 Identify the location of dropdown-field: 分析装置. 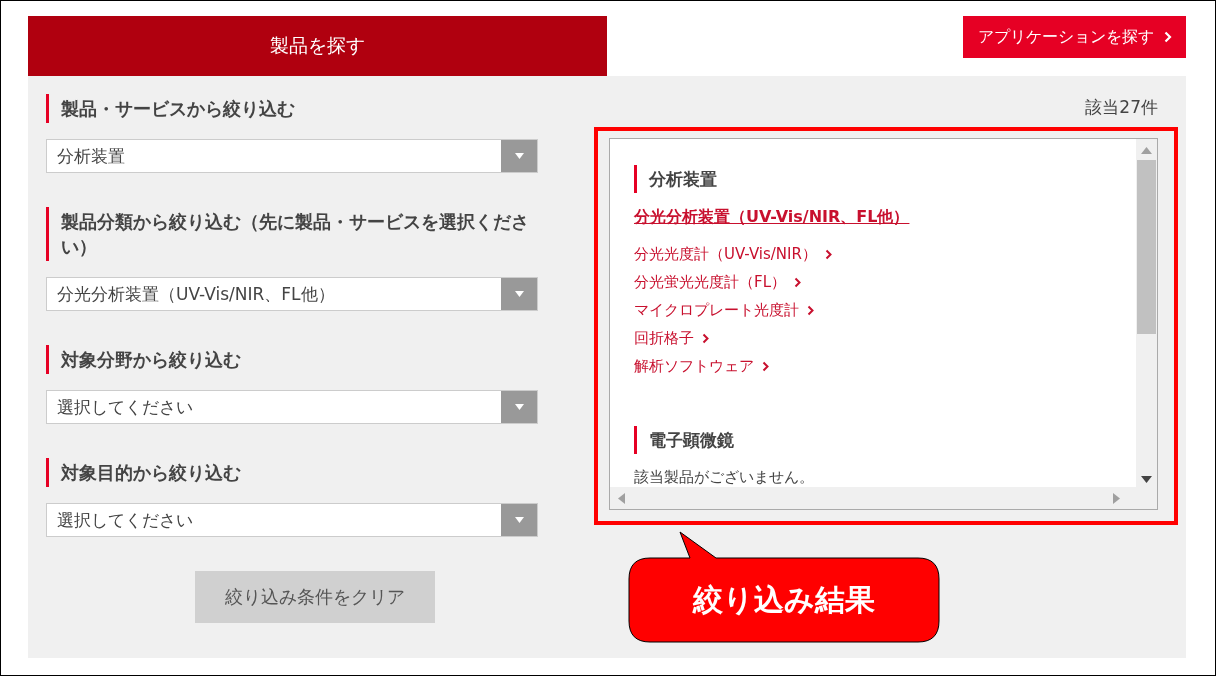
(292, 156).